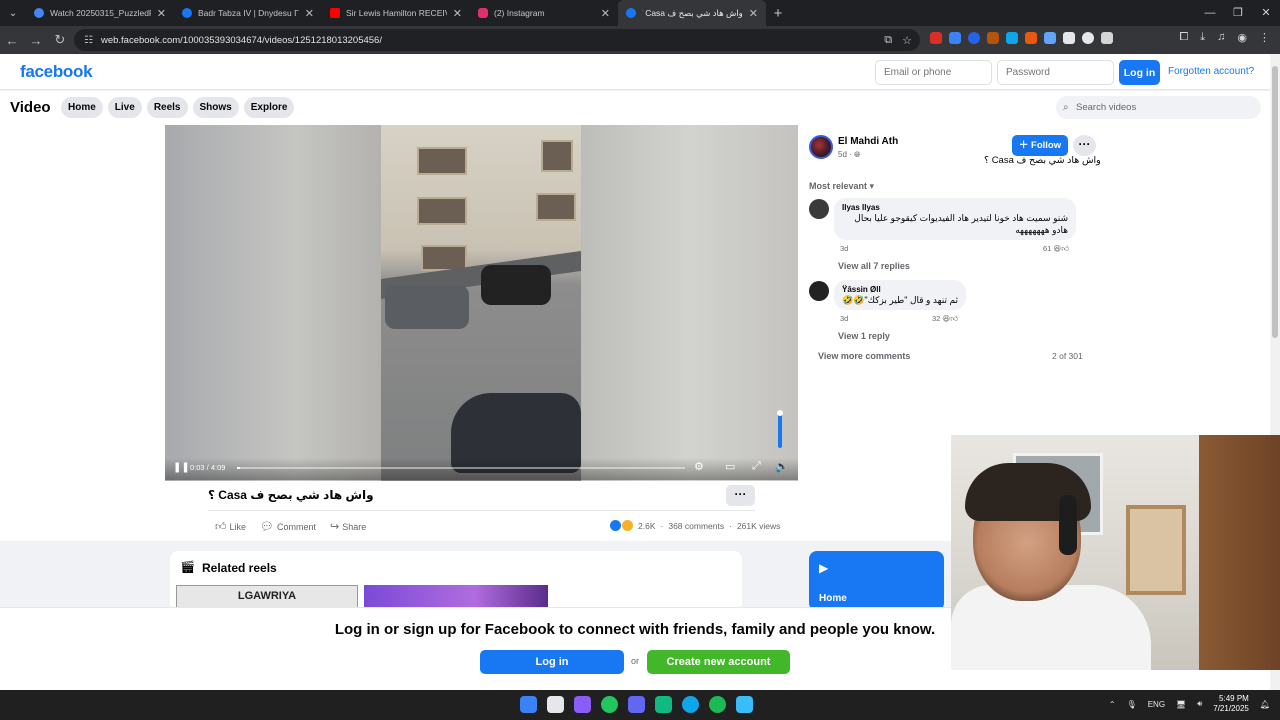 The image size is (1280, 720). What do you see at coordinates (396, 13) in the screenshot?
I see `browser-tab-3: Sir Lewis Hamilton RECEIVES K ✕` at bounding box center [396, 13].